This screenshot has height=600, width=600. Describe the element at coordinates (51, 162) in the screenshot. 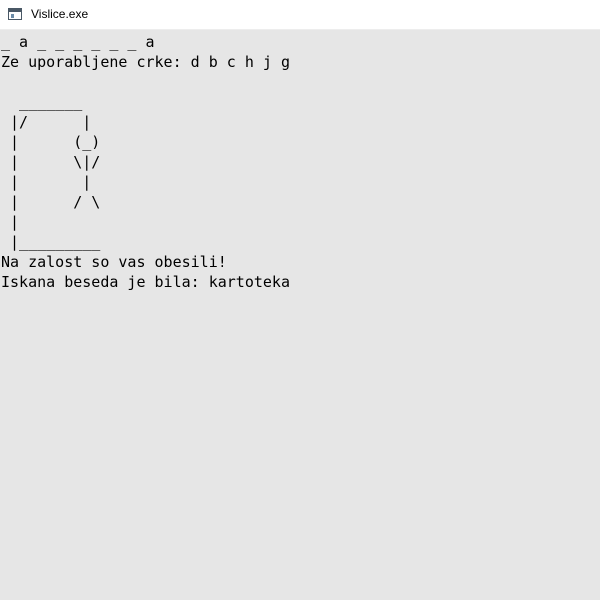

I see `gallows-arms-line: | \|/` at that location.